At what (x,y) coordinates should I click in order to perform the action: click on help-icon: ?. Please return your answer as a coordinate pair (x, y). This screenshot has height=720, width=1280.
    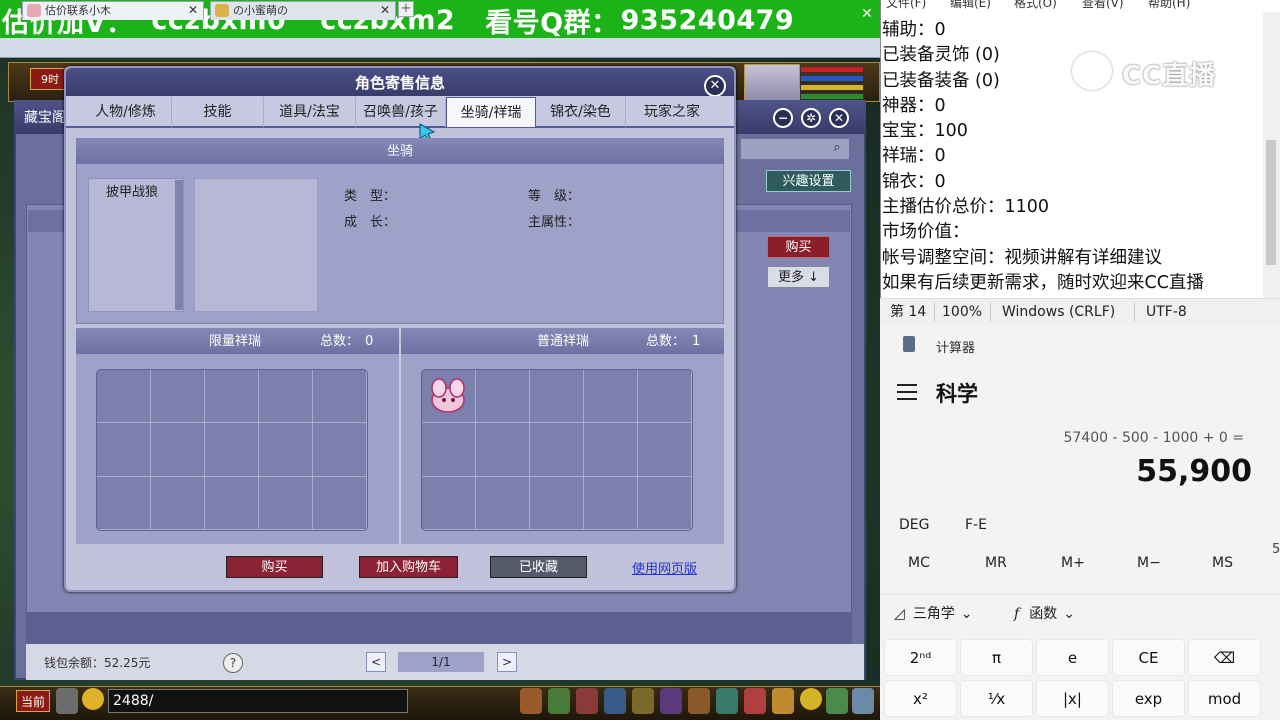
    Looking at the image, I should click on (233, 663).